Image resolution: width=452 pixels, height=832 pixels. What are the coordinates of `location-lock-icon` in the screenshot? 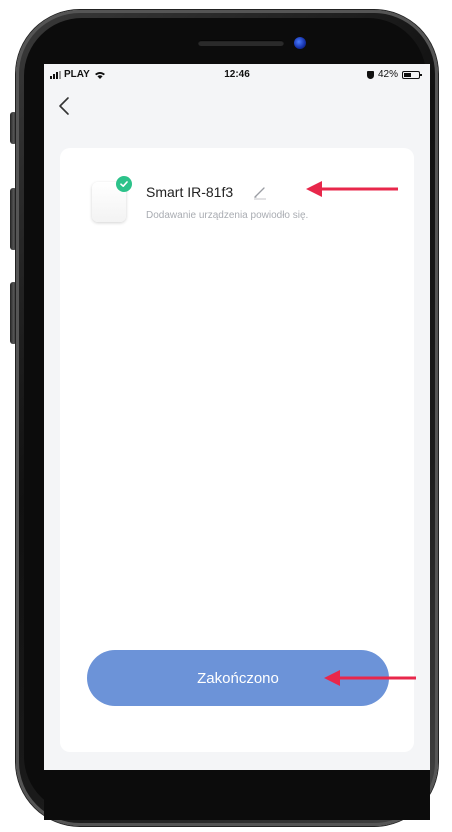 It's located at (370, 74).